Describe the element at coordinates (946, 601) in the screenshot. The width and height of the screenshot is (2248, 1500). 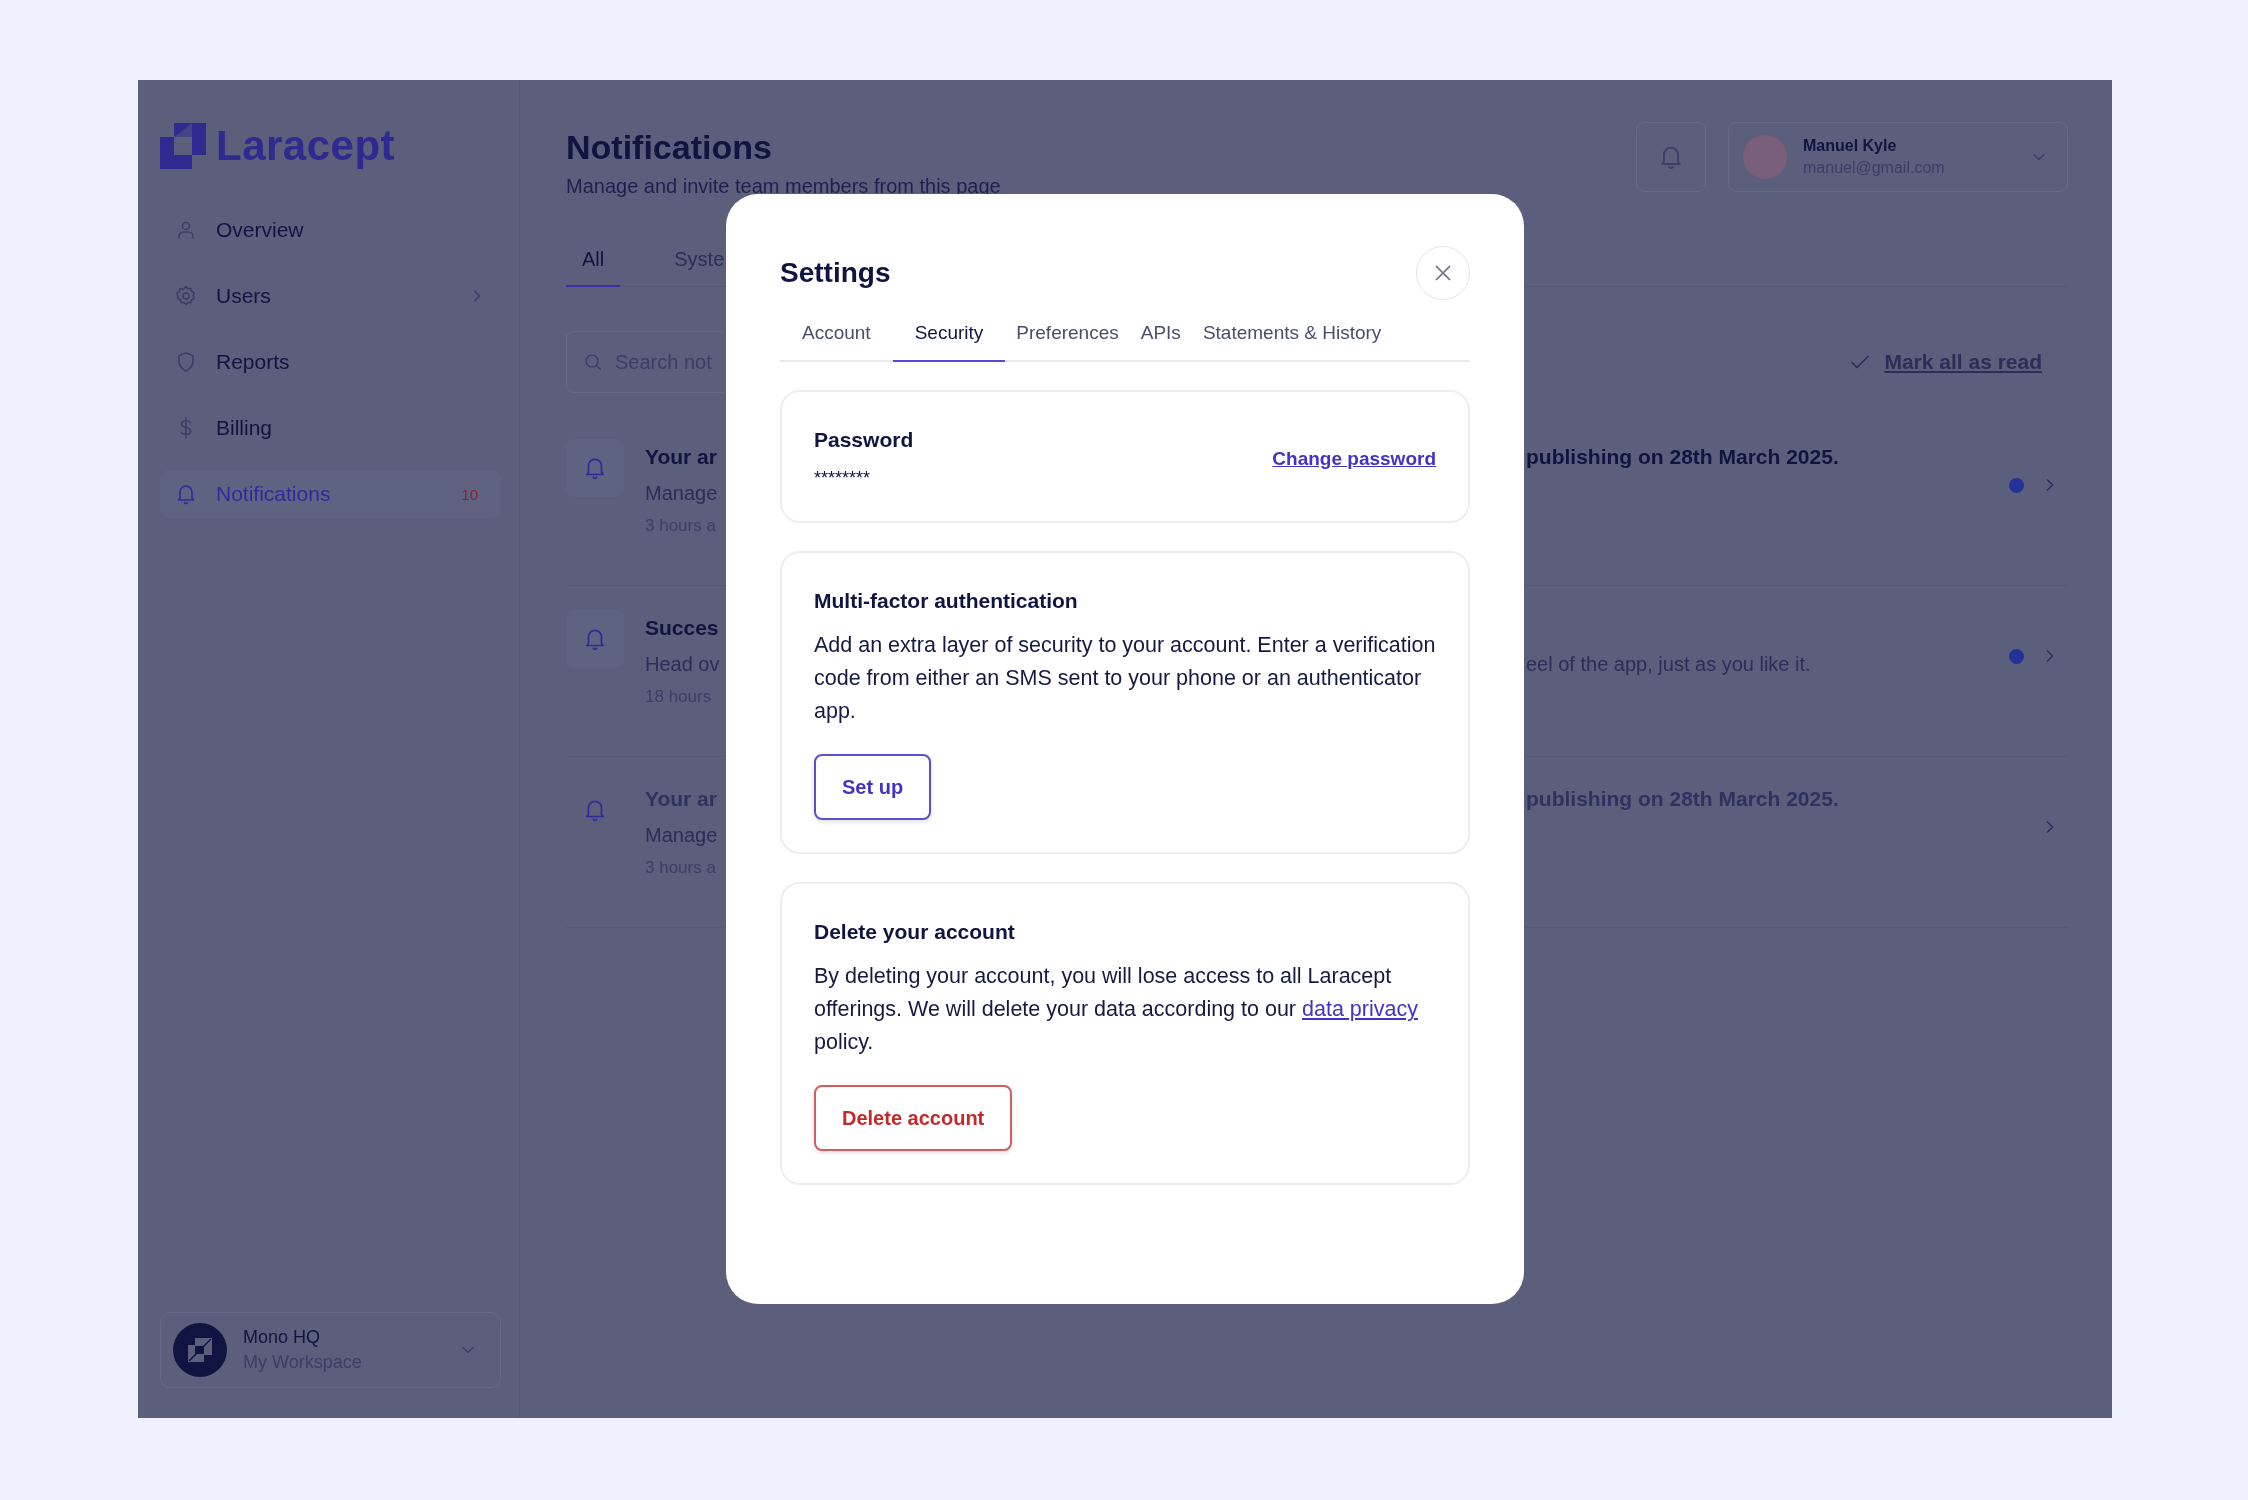
I see `card-heading: Multi-factor authentication` at that location.